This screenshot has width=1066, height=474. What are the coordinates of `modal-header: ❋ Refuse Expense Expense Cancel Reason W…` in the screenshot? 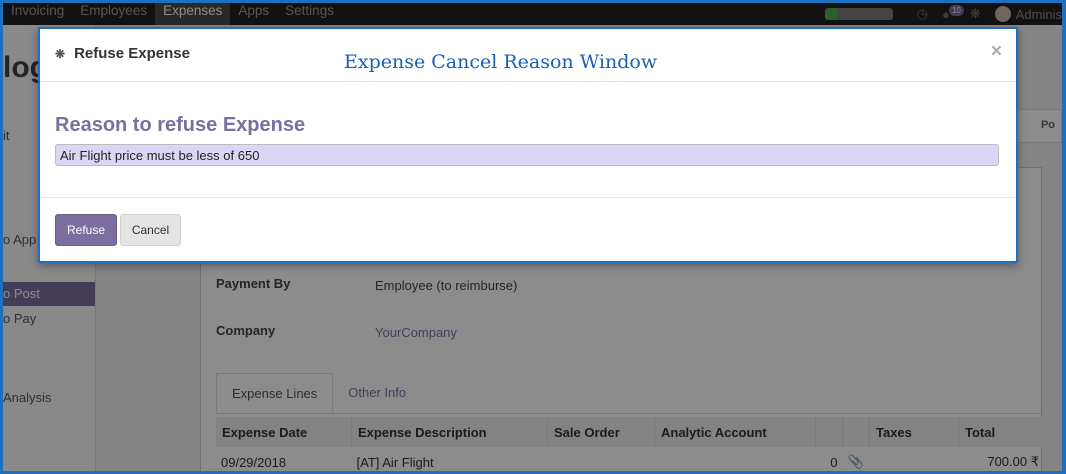 It's located at (528, 55).